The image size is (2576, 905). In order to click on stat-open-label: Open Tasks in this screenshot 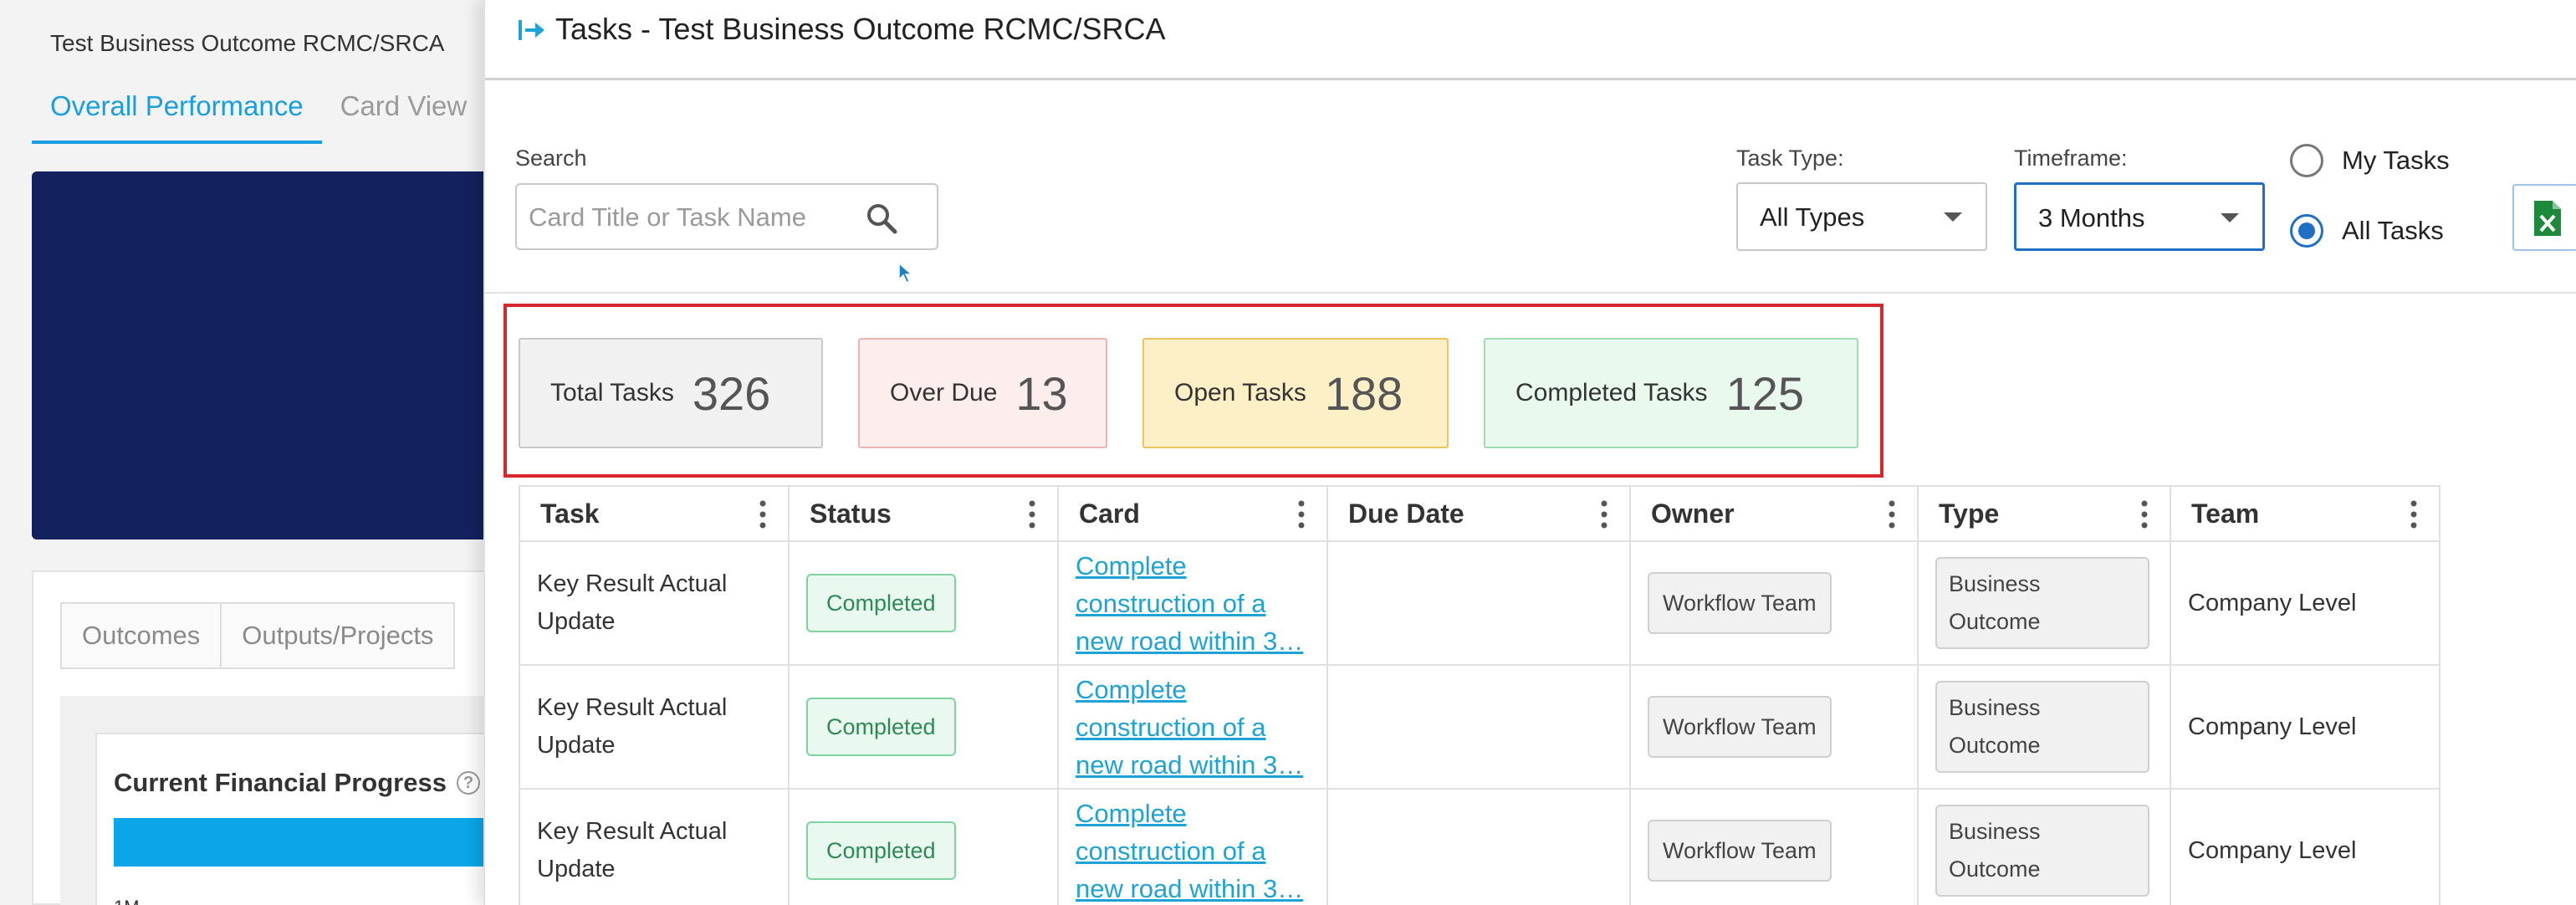, I will do `click(1240, 393)`.